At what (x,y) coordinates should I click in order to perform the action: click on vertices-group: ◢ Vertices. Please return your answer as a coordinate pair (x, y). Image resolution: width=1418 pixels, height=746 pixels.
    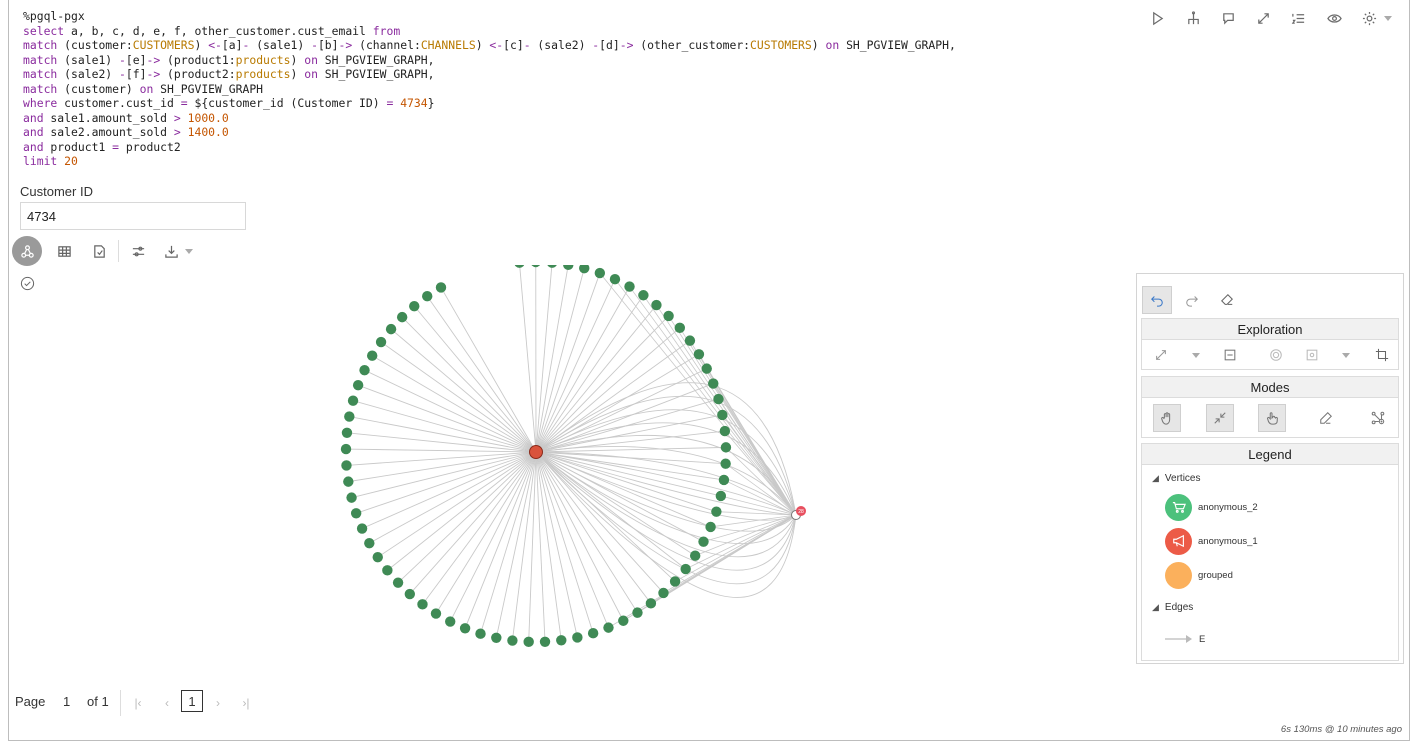
    Looking at the image, I should click on (1176, 478).